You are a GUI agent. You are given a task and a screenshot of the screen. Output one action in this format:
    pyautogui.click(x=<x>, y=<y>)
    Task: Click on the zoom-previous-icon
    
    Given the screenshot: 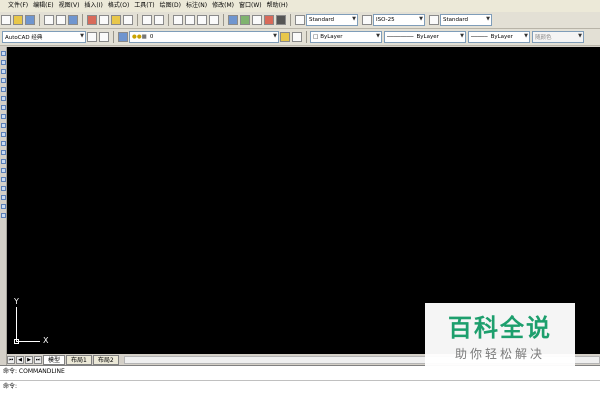 What is the action you would take?
    pyautogui.click(x=214, y=20)
    